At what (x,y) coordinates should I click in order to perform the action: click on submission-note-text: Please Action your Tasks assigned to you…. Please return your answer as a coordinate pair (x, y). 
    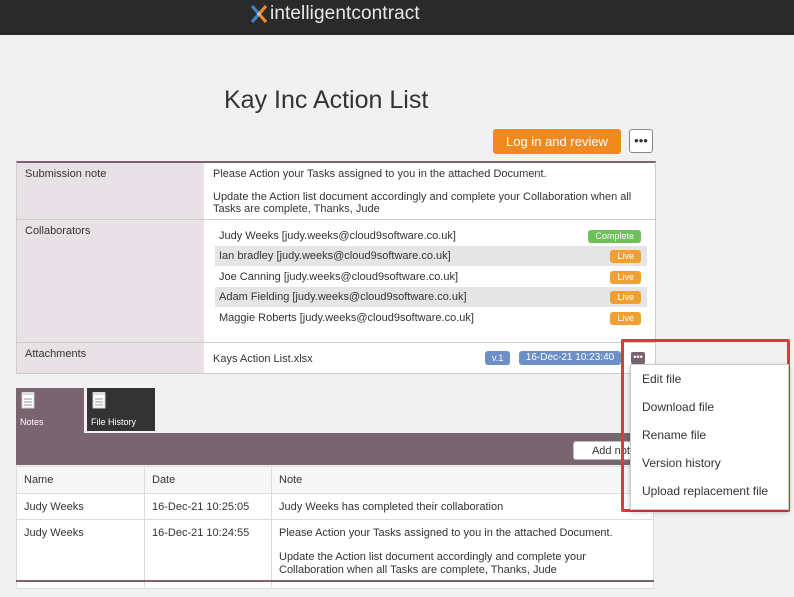
    Looking at the image, I should click on (429, 197).